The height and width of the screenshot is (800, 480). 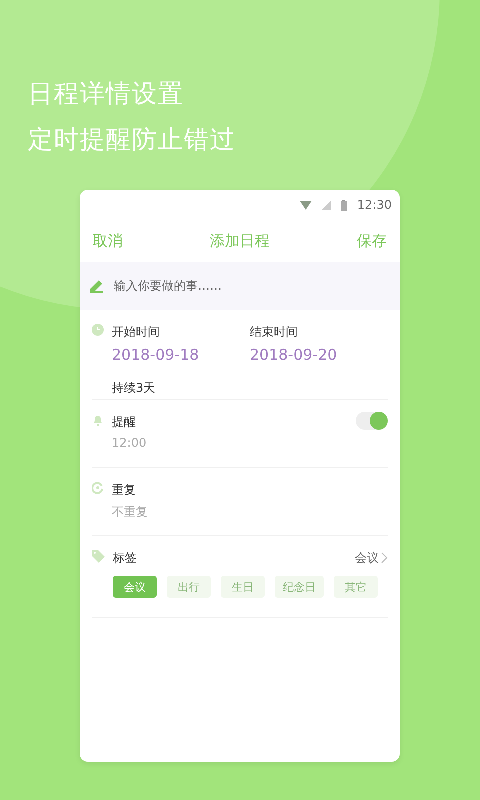 I want to click on reminder-toggle, so click(x=372, y=421).